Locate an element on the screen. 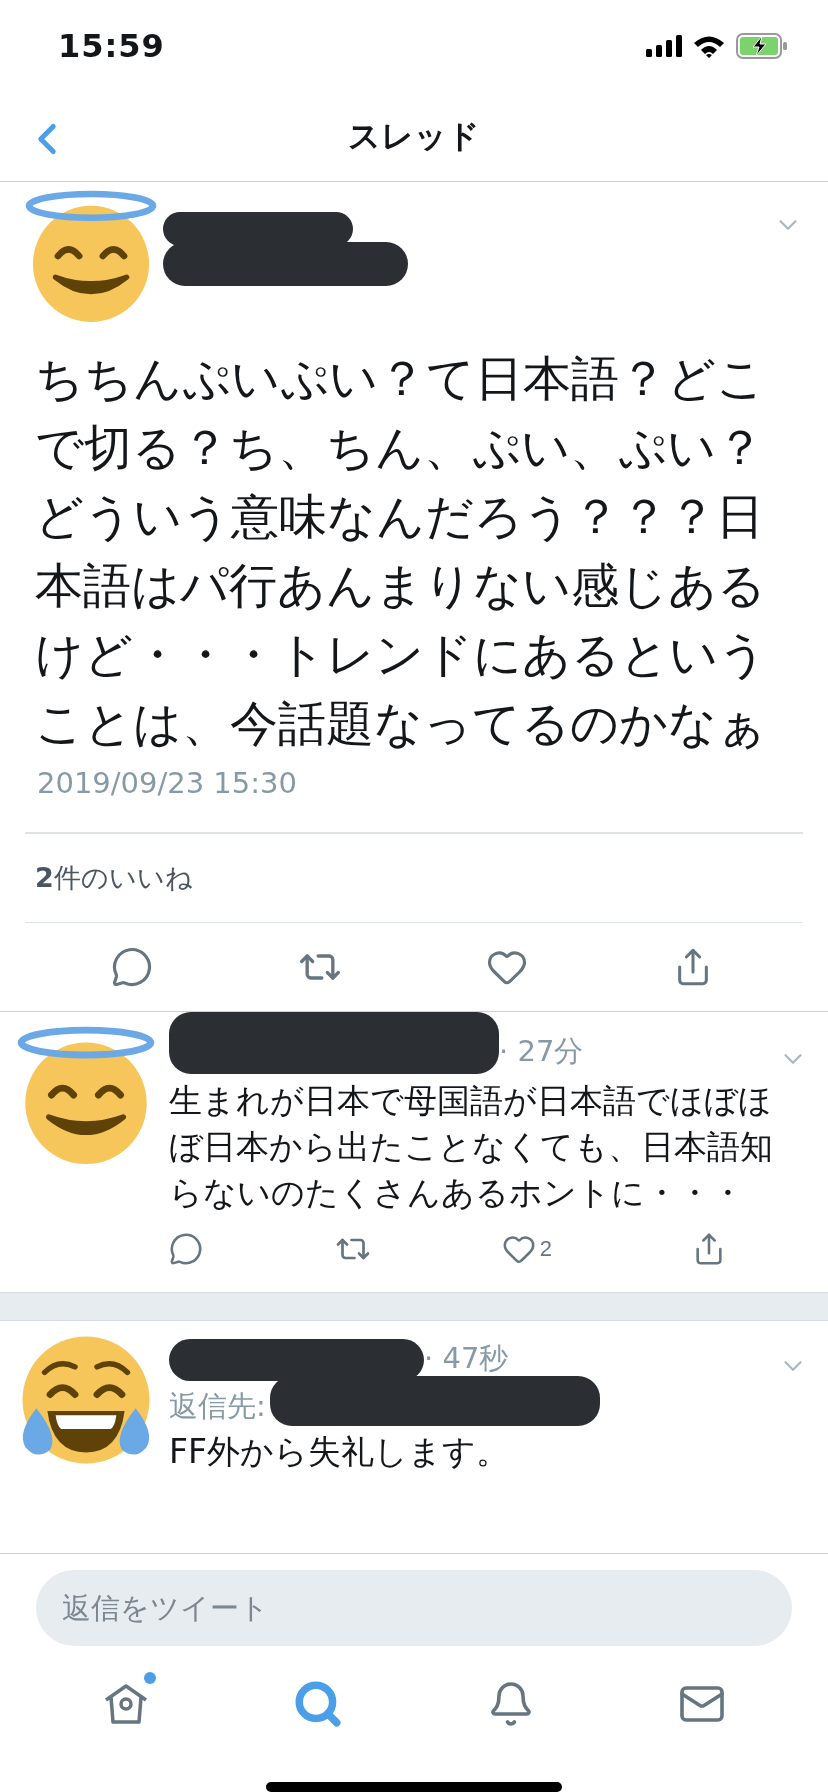  search-icon is located at coordinates (318, 1704).